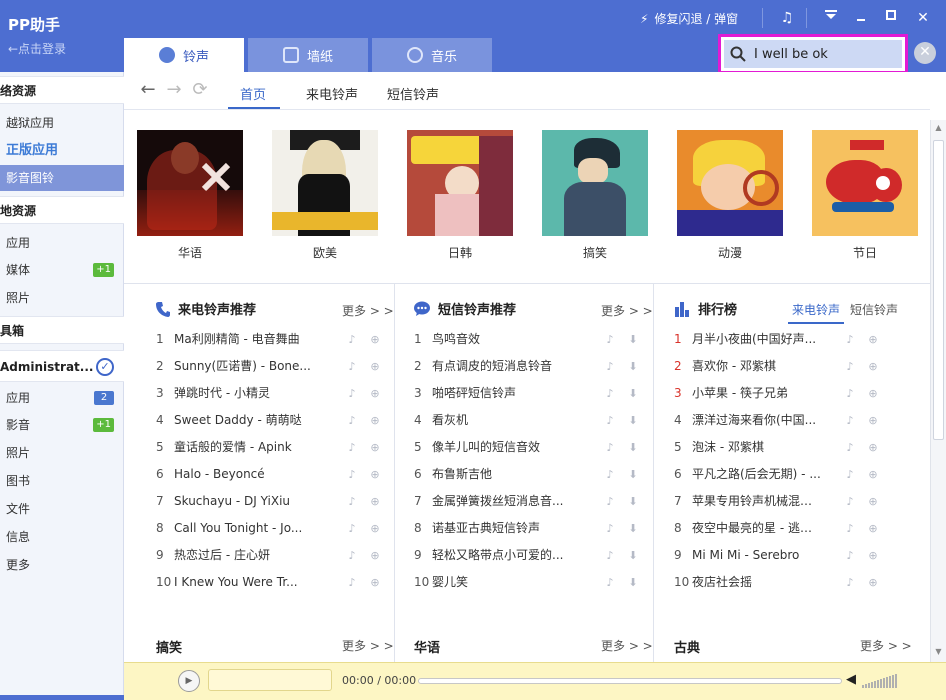 Image resolution: width=946 pixels, height=700 pixels. I want to click on close-icon: ✕, so click(923, 18).